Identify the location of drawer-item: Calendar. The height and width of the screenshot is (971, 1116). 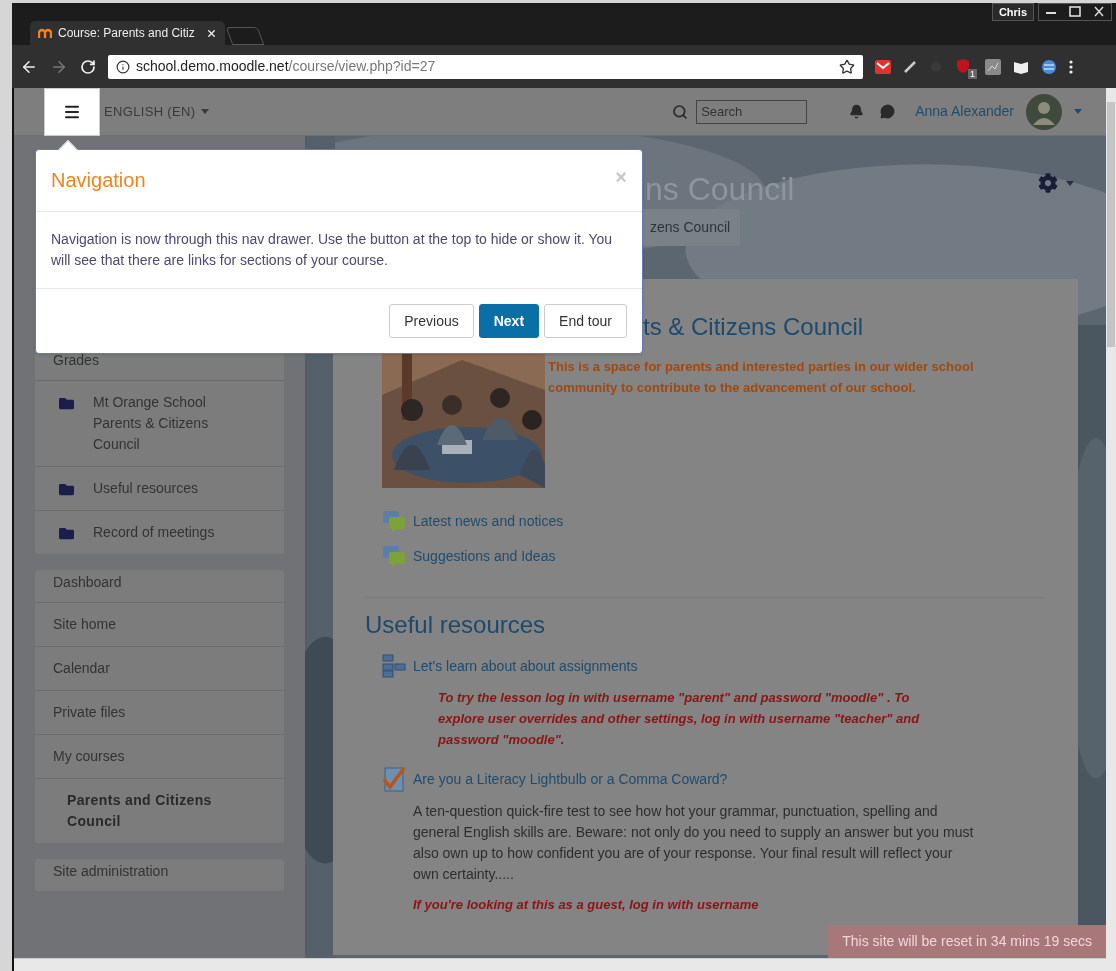
(159, 668).